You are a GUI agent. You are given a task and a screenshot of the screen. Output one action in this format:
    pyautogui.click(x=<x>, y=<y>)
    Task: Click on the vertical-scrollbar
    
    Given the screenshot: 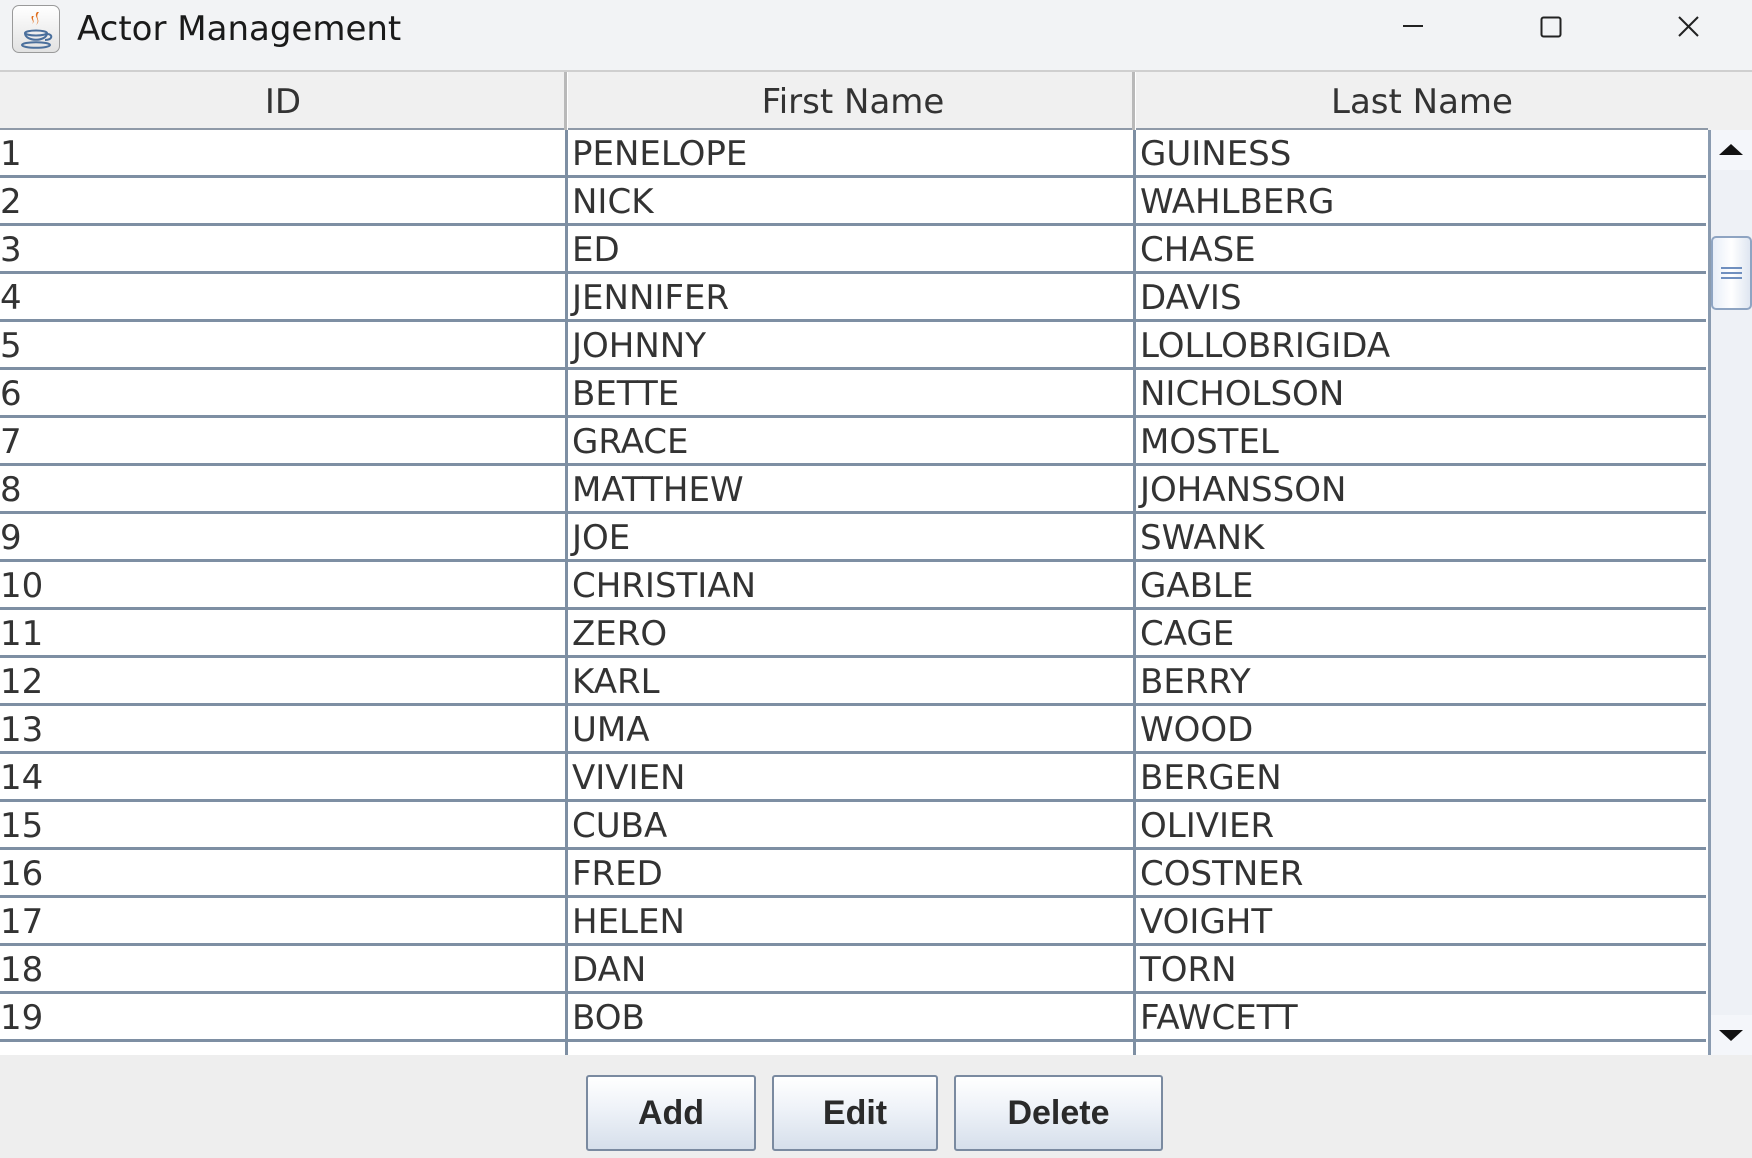 What is the action you would take?
    pyautogui.click(x=1730, y=592)
    